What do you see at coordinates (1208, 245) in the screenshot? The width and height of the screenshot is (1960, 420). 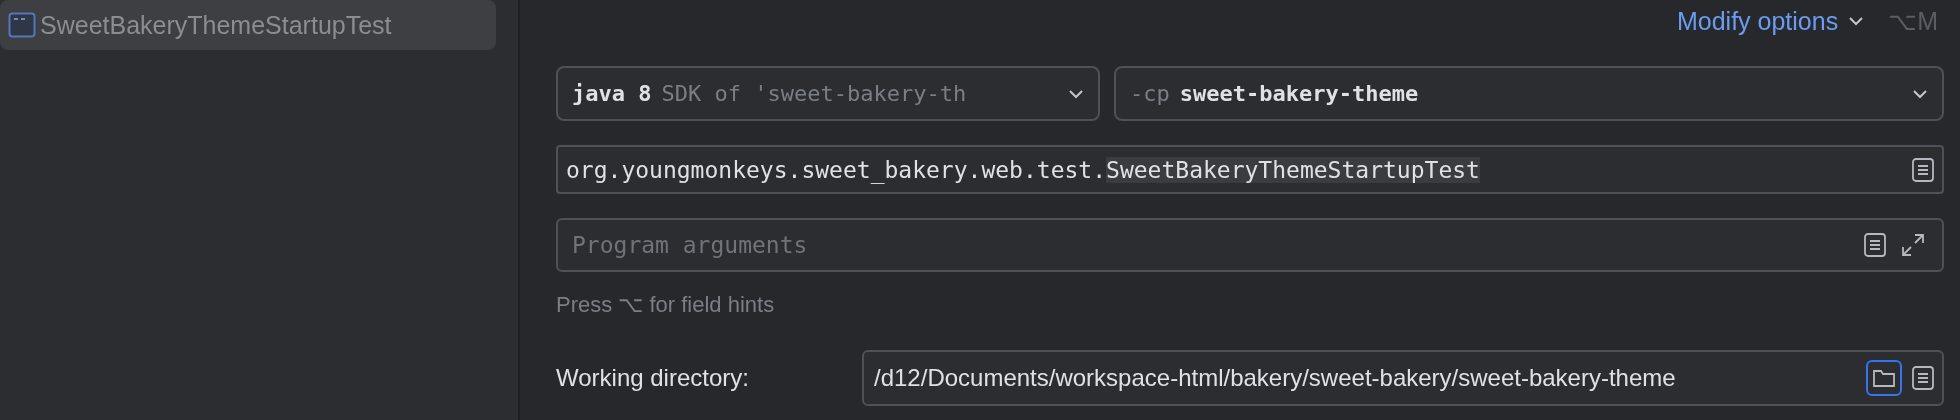 I see `program-arguments-input: Program arguments` at bounding box center [1208, 245].